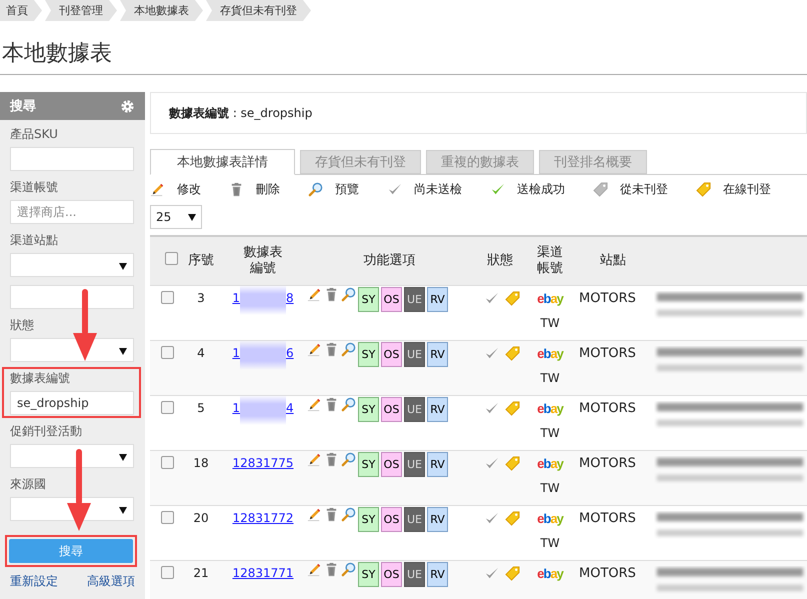  Describe the element at coordinates (263, 573) in the screenshot. I see `id-link: 12831771` at that location.